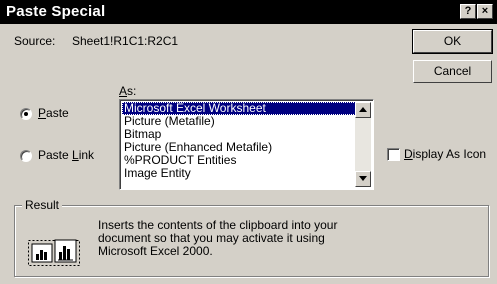 The image size is (497, 284). Describe the element at coordinates (393, 154) in the screenshot. I see `display-as-icon-checkbox` at that location.